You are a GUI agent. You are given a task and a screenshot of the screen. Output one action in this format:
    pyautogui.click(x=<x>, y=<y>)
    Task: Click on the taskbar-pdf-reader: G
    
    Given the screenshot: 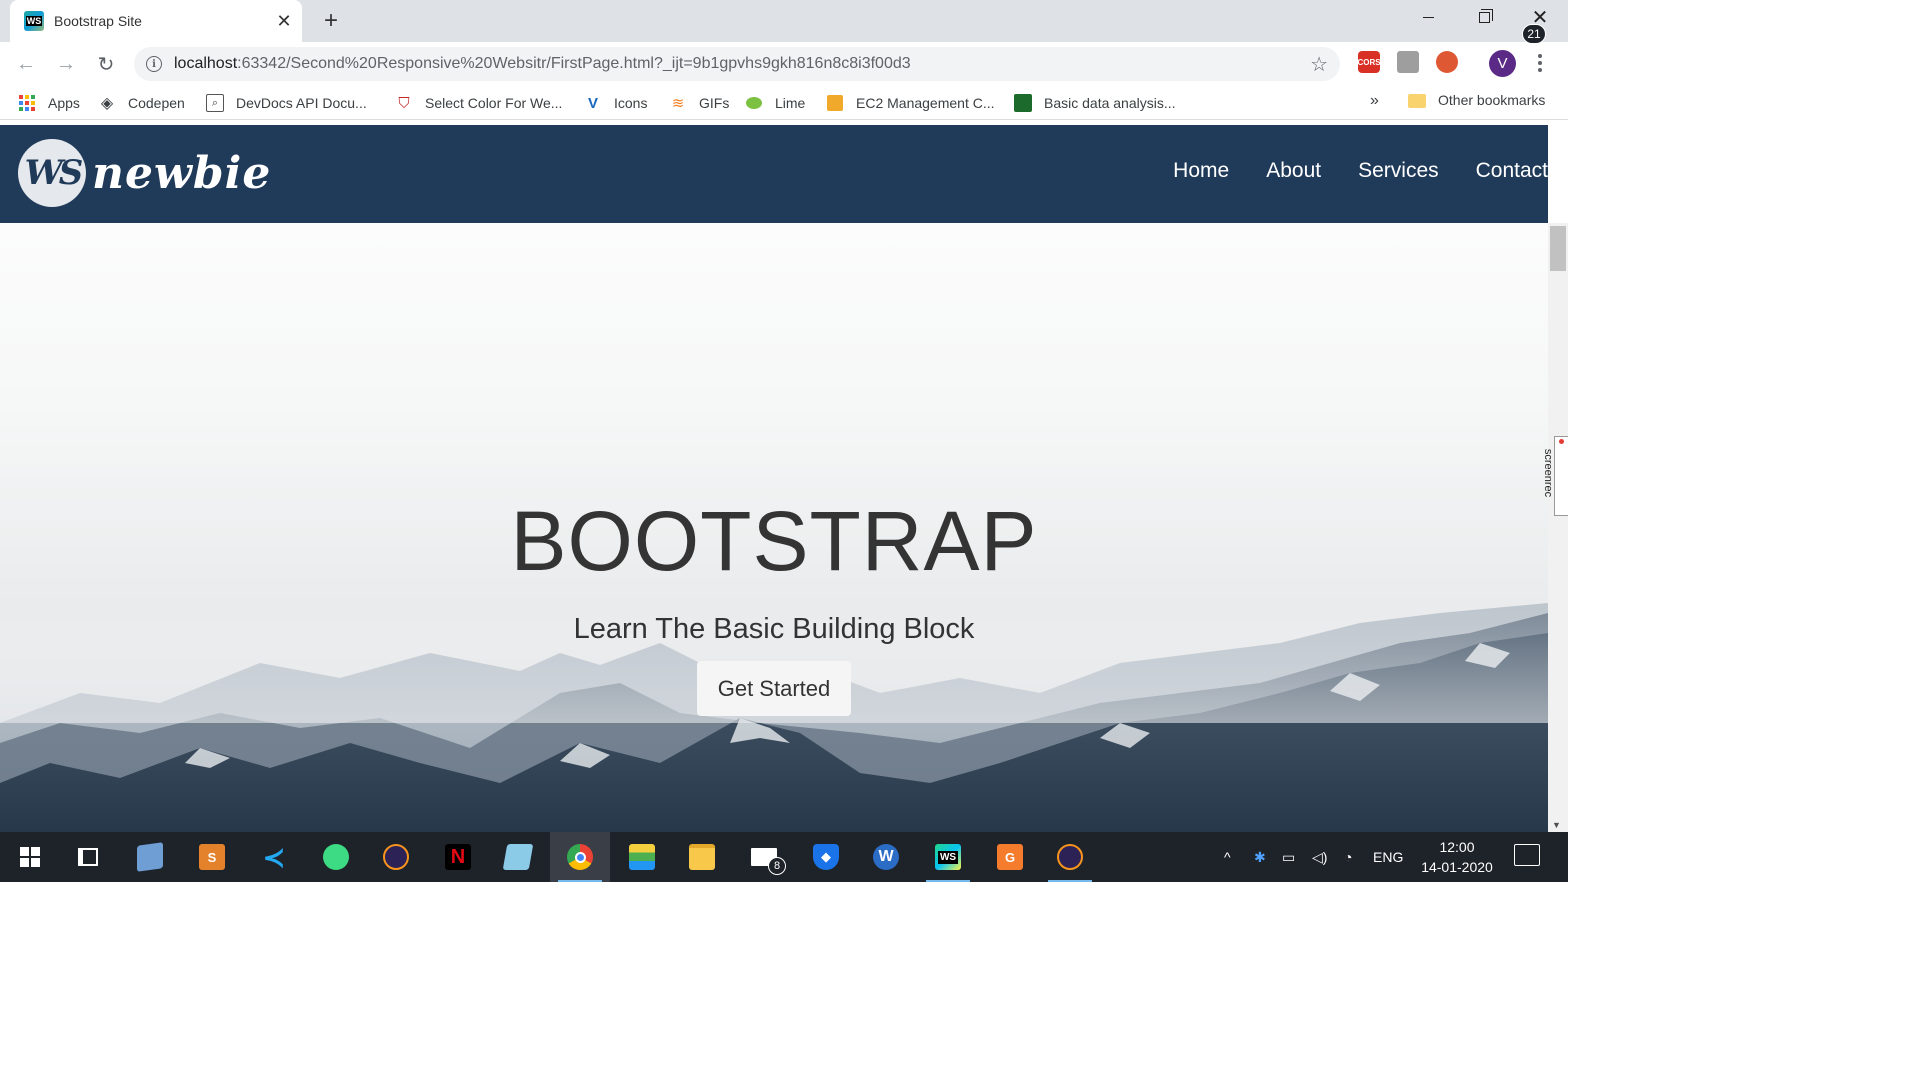 What is the action you would take?
    pyautogui.click(x=1010, y=857)
    